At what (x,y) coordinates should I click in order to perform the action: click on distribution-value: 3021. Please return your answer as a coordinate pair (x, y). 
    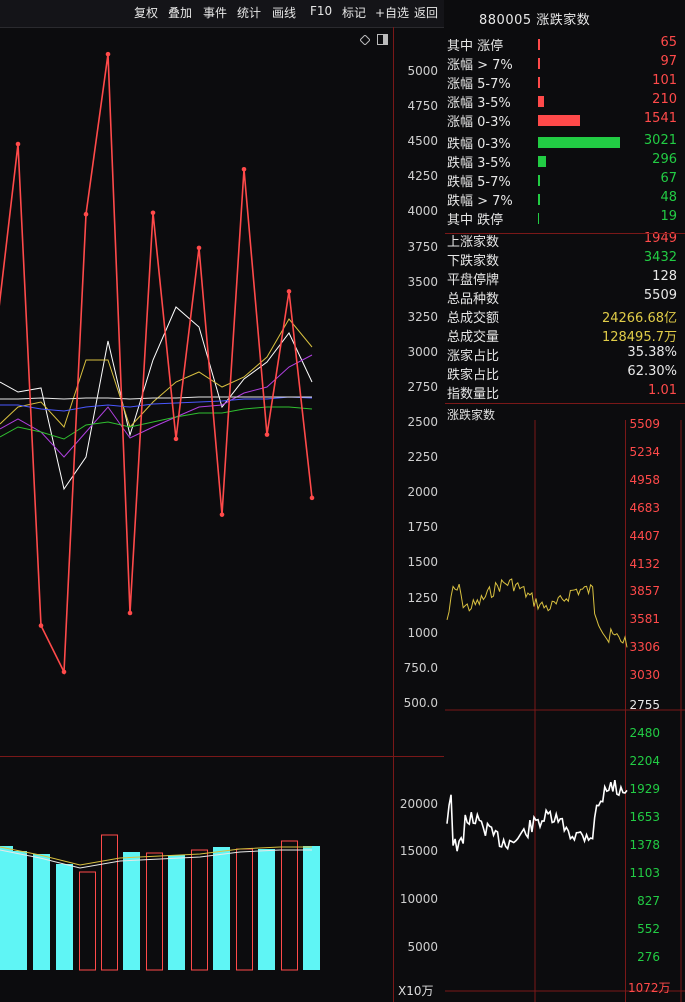
    Looking at the image, I should click on (660, 140).